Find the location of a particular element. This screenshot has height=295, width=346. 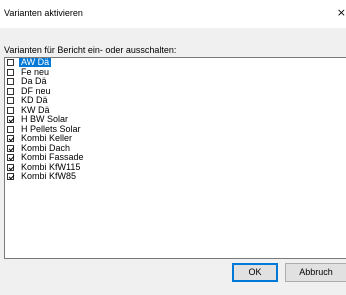

close-icon: × is located at coordinates (340, 13).